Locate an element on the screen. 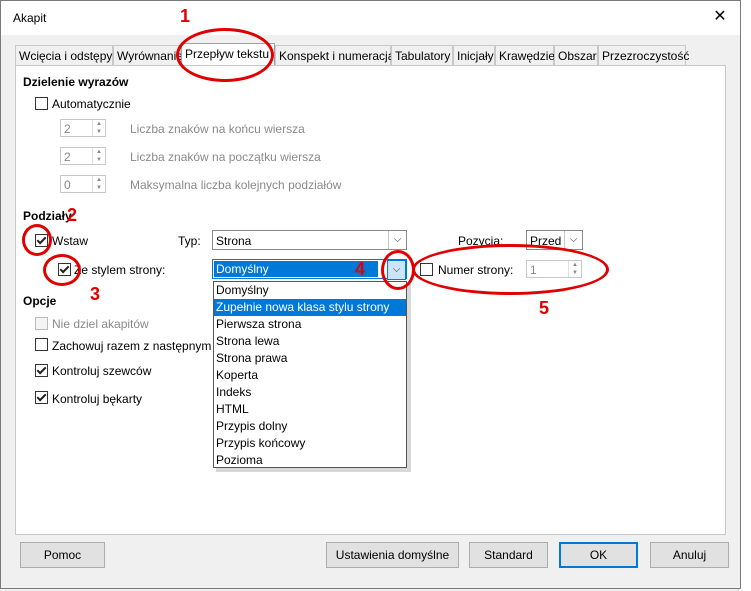 This screenshot has width=751, height=591. title-bar: Akapit ✕ is located at coordinates (370, 18).